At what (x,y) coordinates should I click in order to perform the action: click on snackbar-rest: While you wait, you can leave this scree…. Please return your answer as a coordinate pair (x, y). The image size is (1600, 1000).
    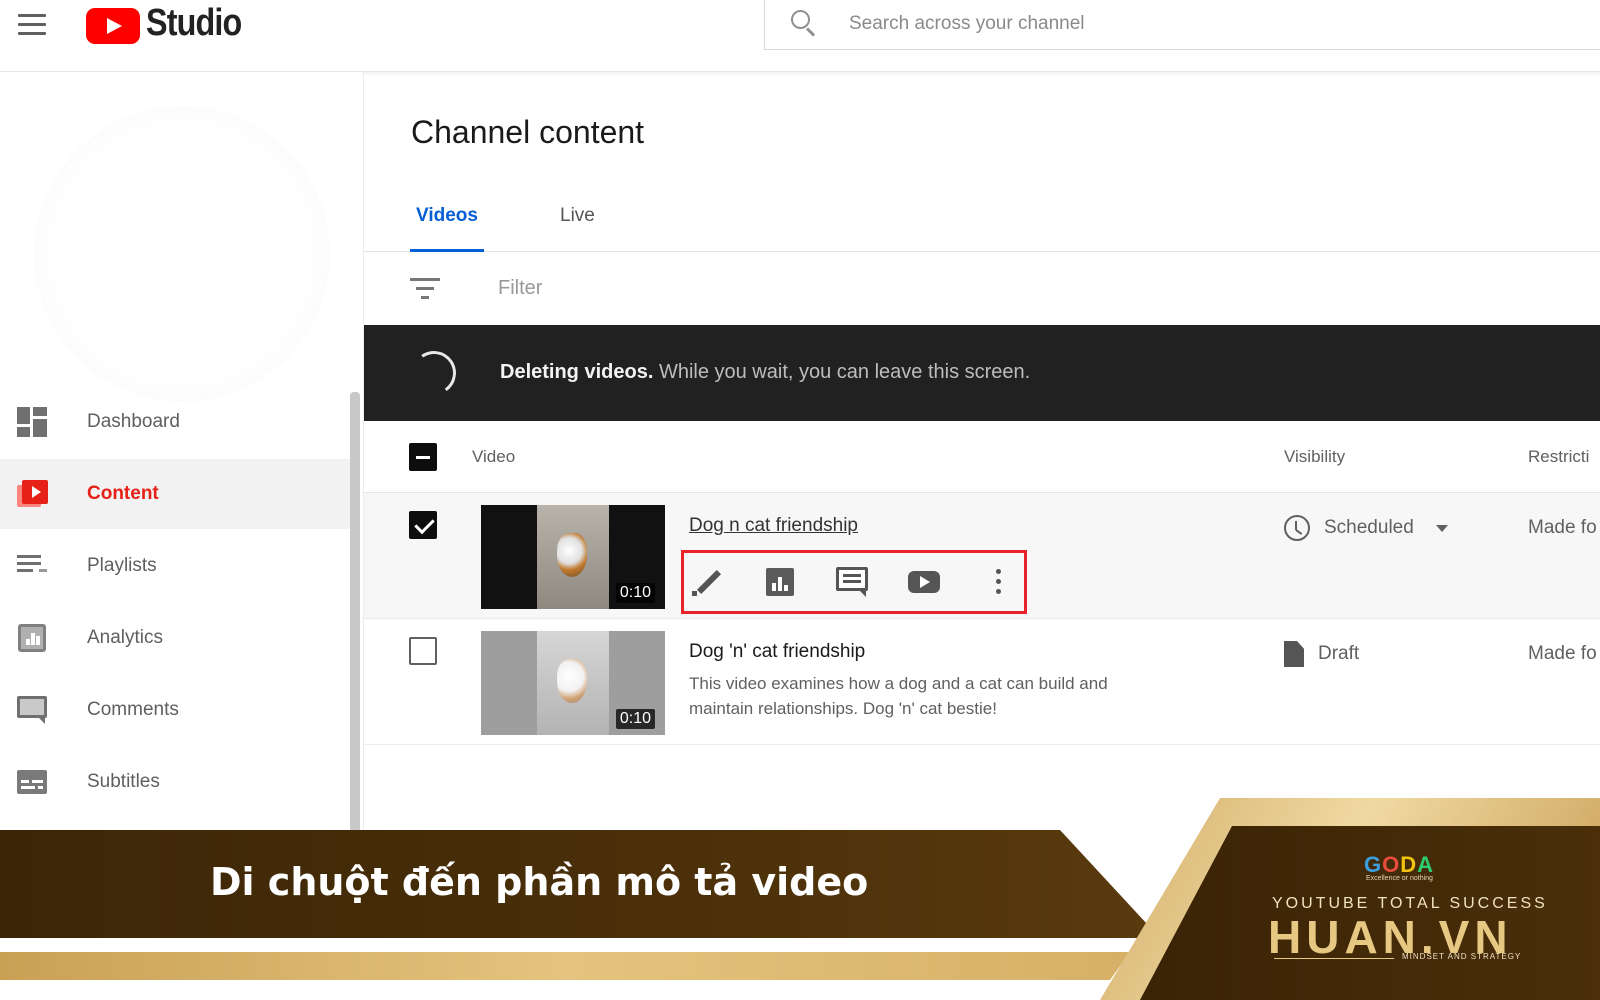
    Looking at the image, I should click on (844, 372).